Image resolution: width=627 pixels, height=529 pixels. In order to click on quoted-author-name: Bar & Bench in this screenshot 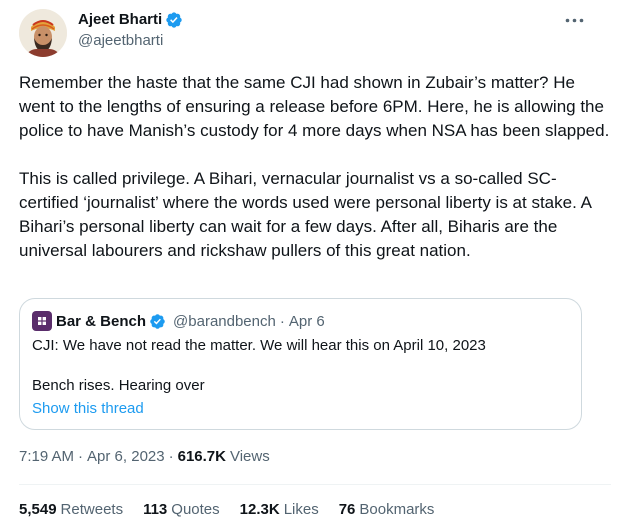, I will do `click(101, 321)`.